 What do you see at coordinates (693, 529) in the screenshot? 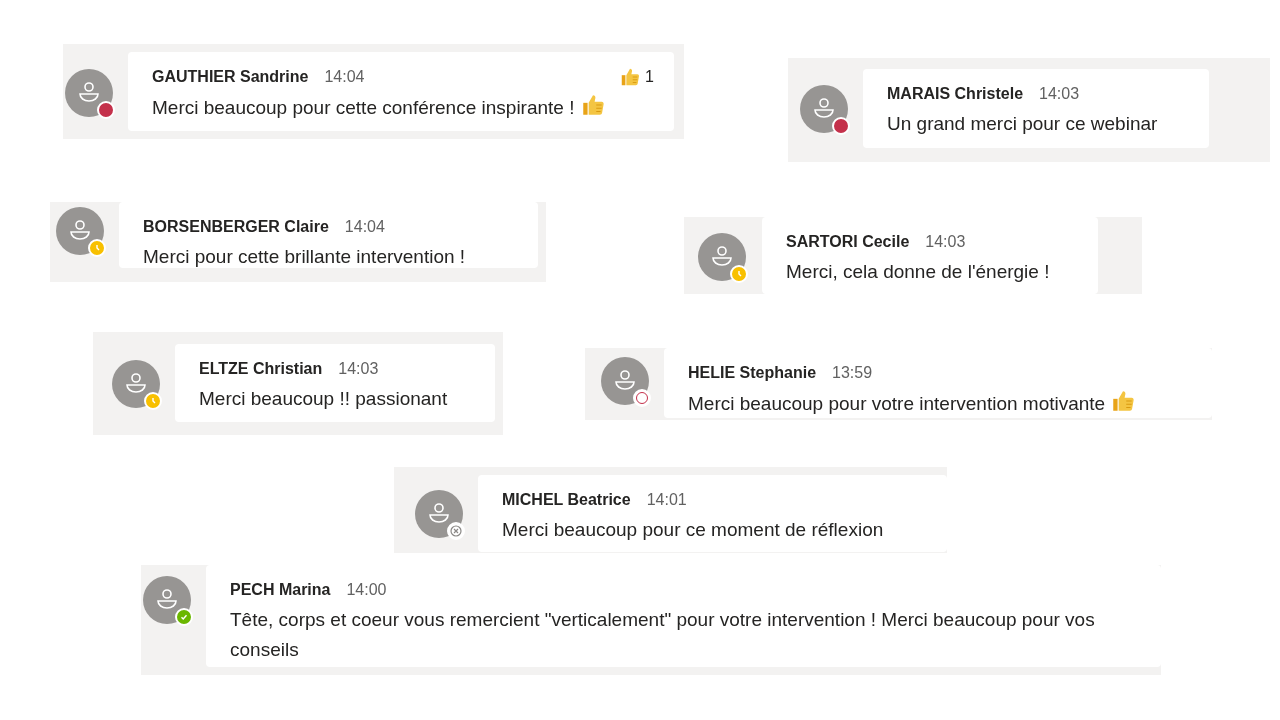
I see `message-text: Merci beaucoup pour ce moment de réflexion` at bounding box center [693, 529].